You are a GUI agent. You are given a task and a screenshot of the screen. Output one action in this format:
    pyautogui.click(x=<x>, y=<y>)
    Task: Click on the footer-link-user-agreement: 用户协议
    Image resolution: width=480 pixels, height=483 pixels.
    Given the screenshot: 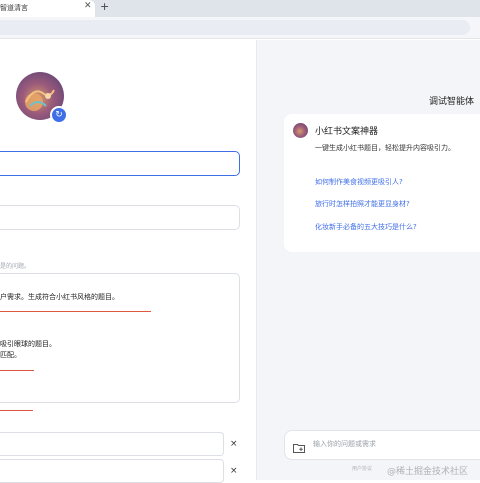 What is the action you would take?
    pyautogui.click(x=362, y=468)
    